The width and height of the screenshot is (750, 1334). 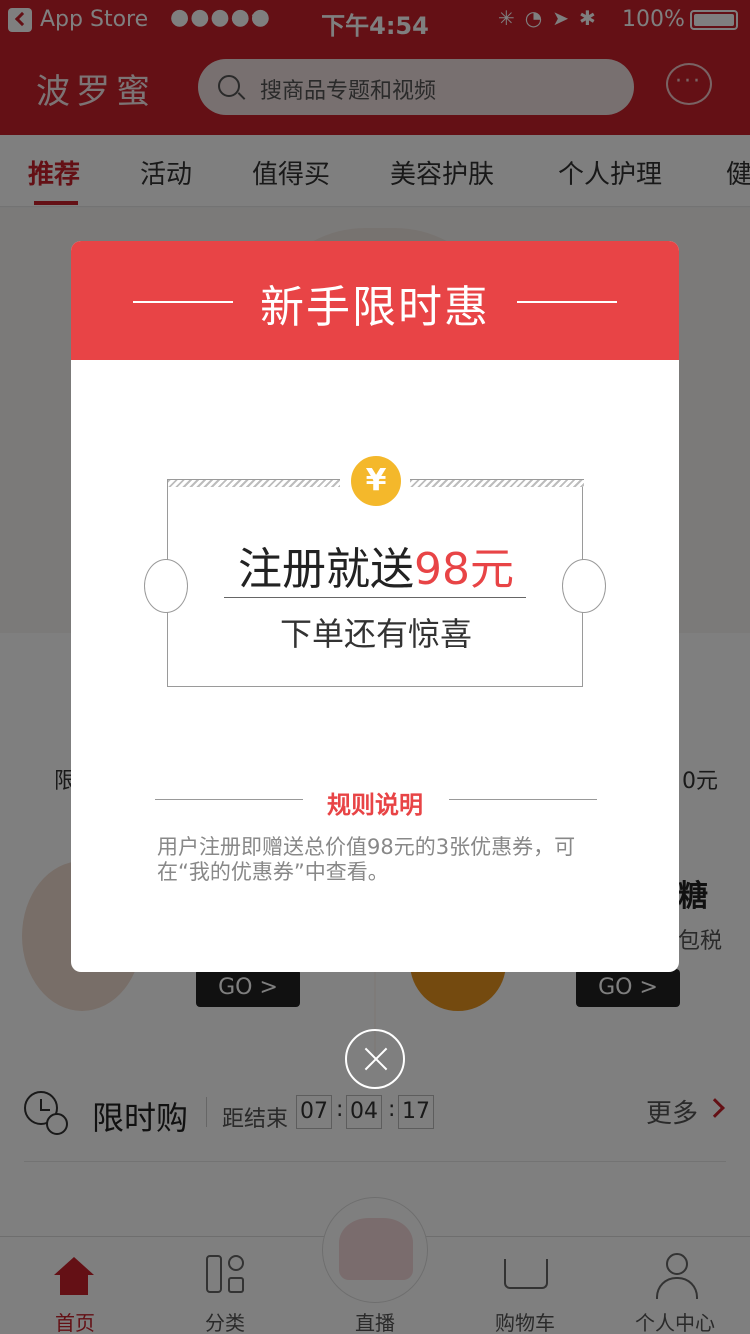 I want to click on modal-header: 新手限时惠, so click(x=375, y=300).